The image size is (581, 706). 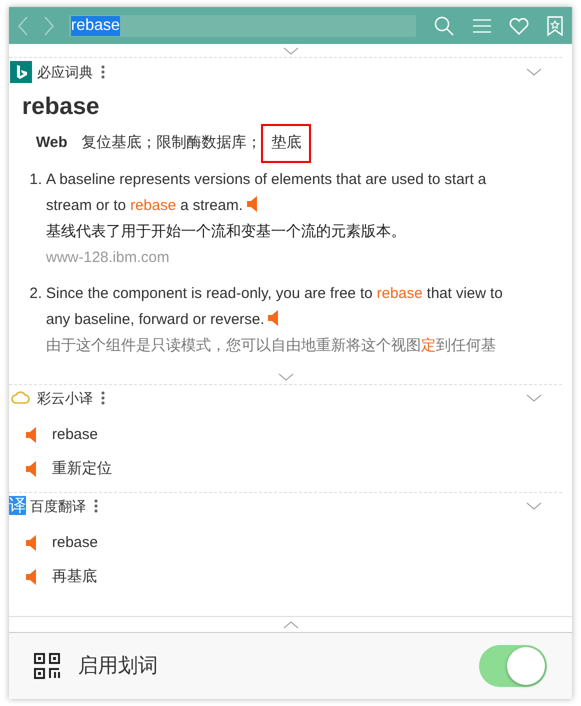 I want to click on toggle-switch, so click(x=513, y=666).